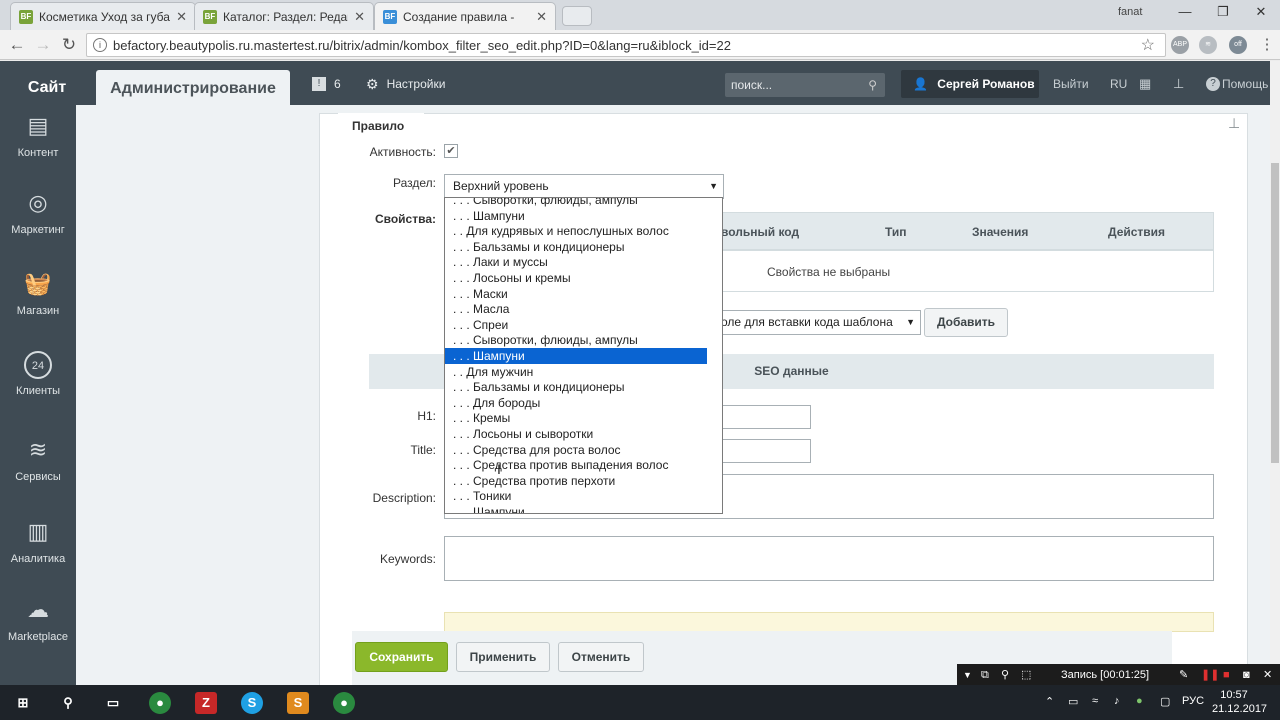  Describe the element at coordinates (576, 309) in the screenshot. I see `dropdown-option: . . . Масла` at that location.